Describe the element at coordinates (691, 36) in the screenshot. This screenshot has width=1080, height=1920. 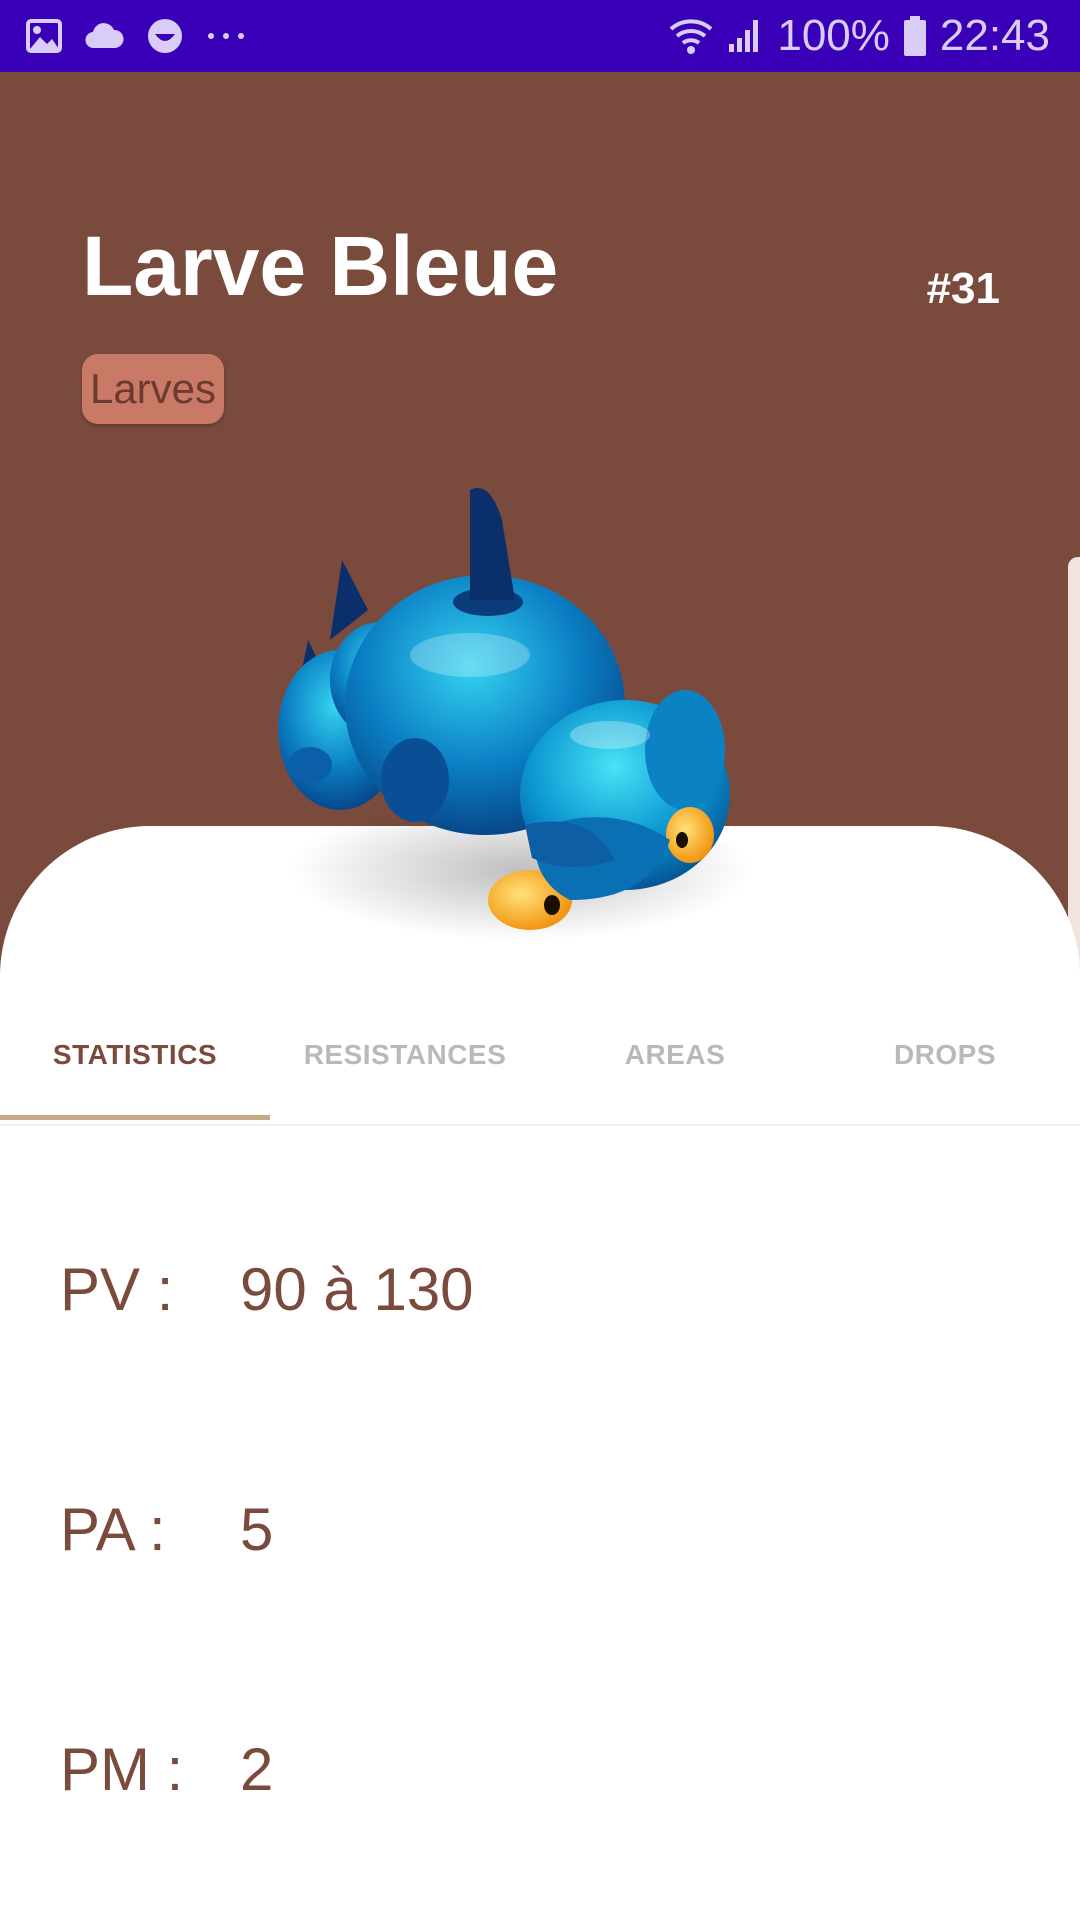
I see `wifi-icon` at that location.